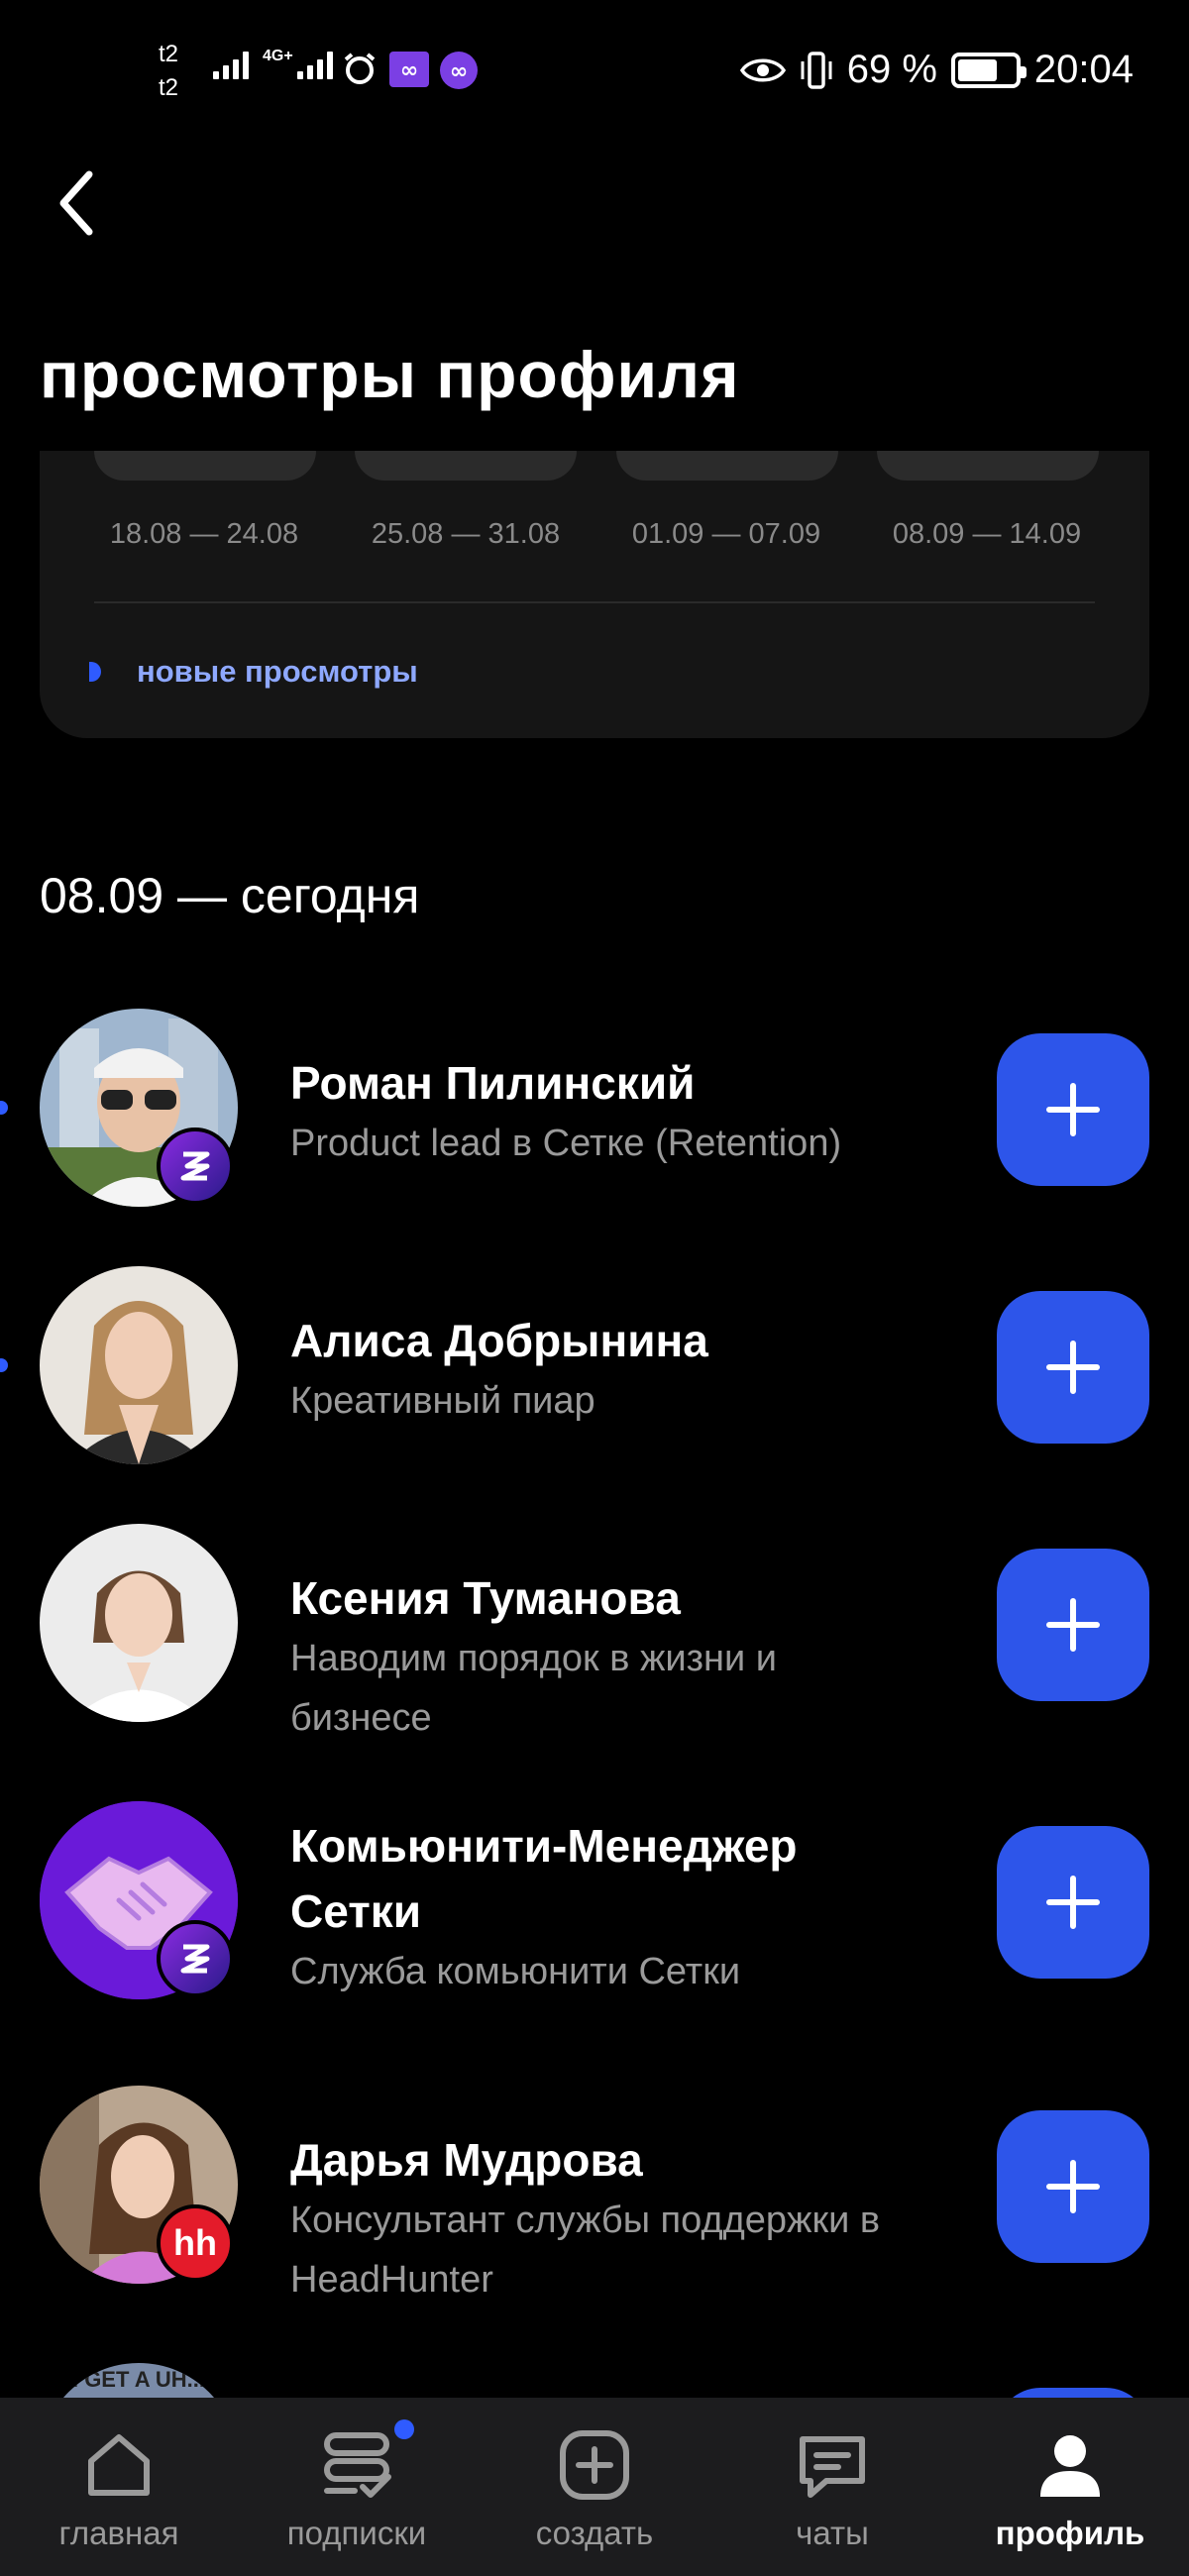 The height and width of the screenshot is (2576, 1189). I want to click on nav-label: чаты, so click(832, 2533).